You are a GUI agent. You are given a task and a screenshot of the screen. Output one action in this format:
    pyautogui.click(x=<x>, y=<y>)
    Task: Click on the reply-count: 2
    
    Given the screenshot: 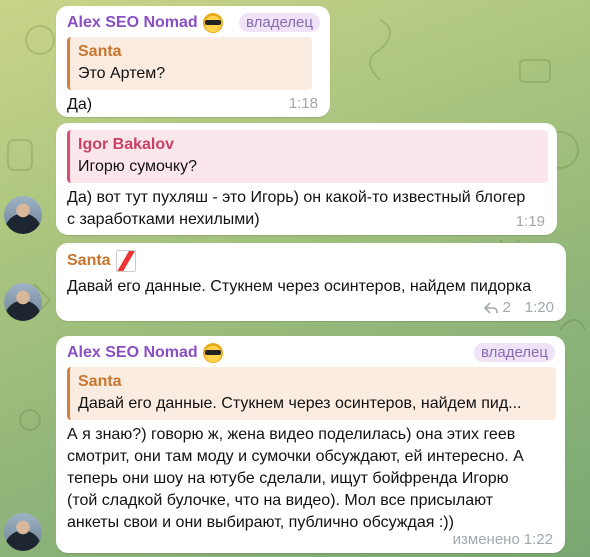 What is the action you would take?
    pyautogui.click(x=506, y=307)
    